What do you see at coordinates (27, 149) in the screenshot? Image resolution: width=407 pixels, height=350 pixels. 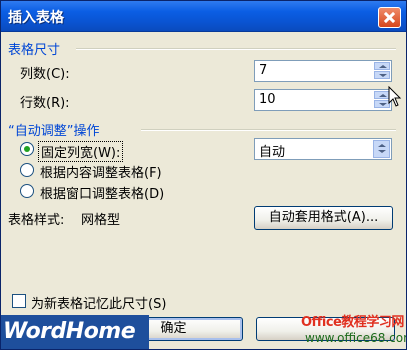 I see `fixed-width-radio` at bounding box center [27, 149].